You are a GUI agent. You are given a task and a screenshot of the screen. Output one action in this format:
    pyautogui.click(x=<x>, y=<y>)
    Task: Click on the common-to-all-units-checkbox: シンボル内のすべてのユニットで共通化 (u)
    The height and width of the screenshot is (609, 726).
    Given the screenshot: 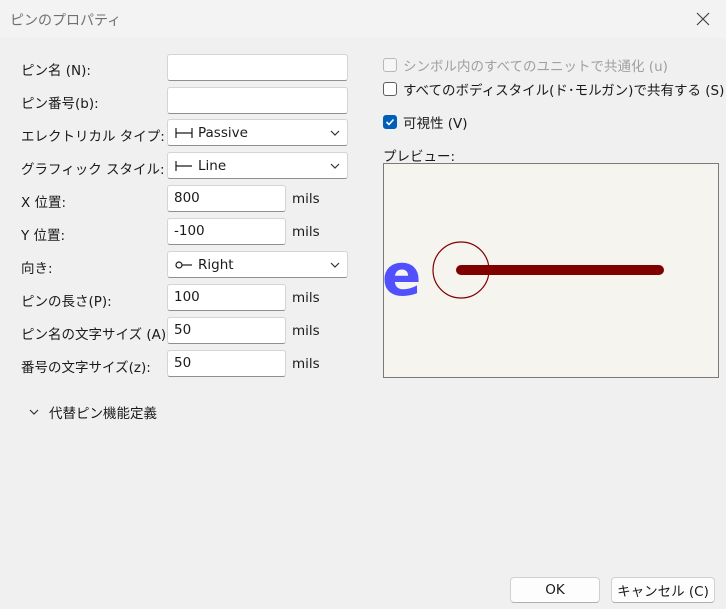 What is the action you would take?
    pyautogui.click(x=525, y=65)
    